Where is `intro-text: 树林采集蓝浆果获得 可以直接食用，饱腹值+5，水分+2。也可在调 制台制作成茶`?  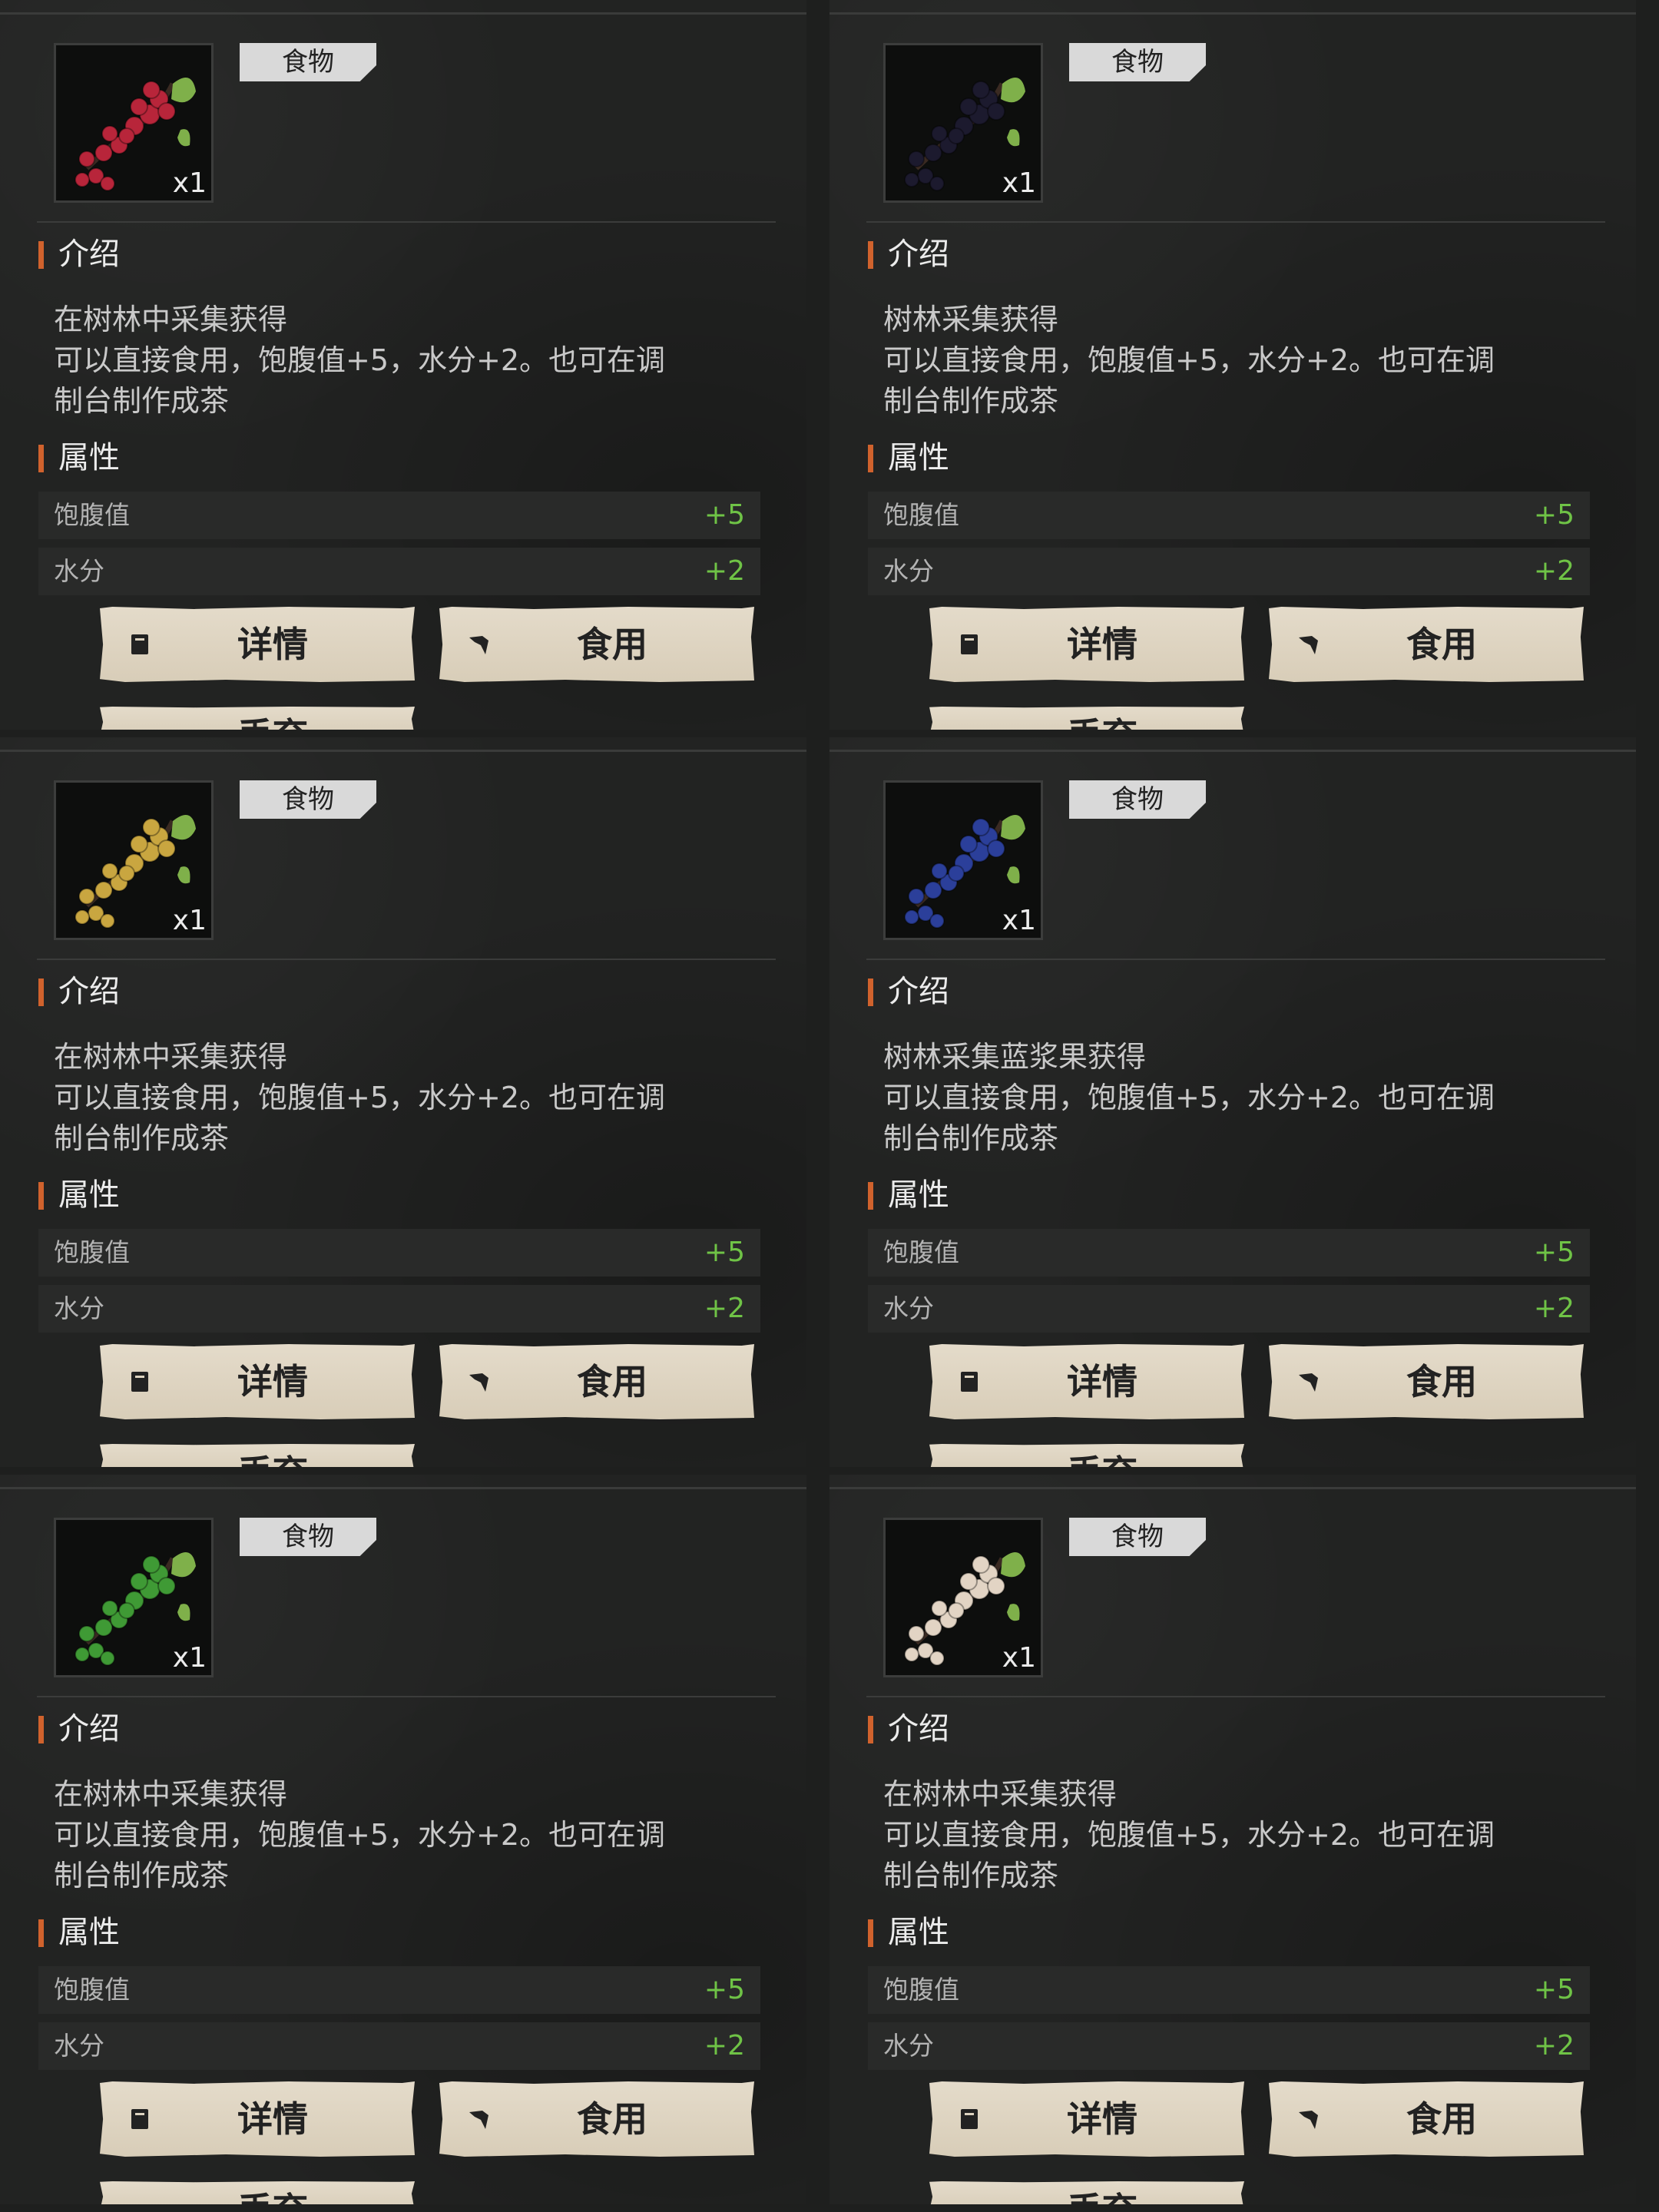 intro-text: 树林采集蓝浆果获得 可以直接食用，饱腹值+5，水分+2。也可在调 制台制作成茶 is located at coordinates (1236, 1098).